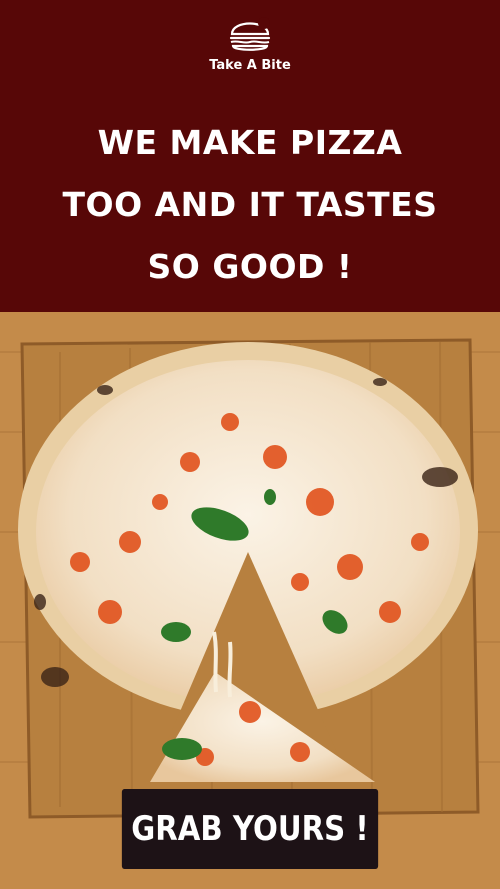  What do you see at coordinates (250, 65) in the screenshot?
I see `brand-name: Take A Bite` at bounding box center [250, 65].